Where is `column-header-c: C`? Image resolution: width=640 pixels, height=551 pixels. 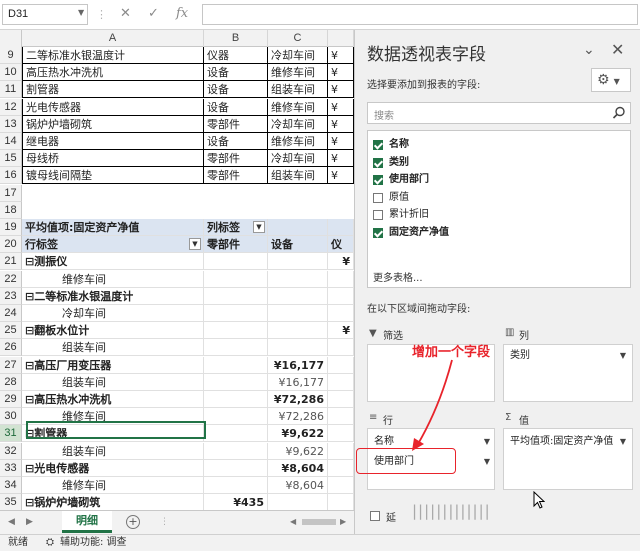
column-header-c: C is located at coordinates (298, 38).